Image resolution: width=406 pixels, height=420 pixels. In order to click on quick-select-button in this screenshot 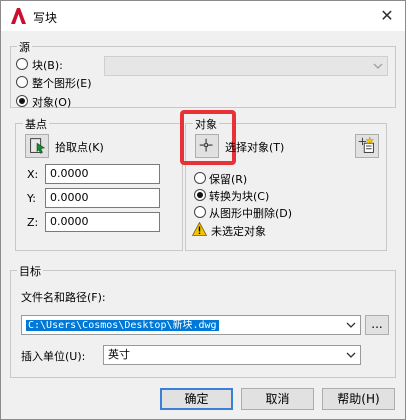, I will do `click(367, 146)`.